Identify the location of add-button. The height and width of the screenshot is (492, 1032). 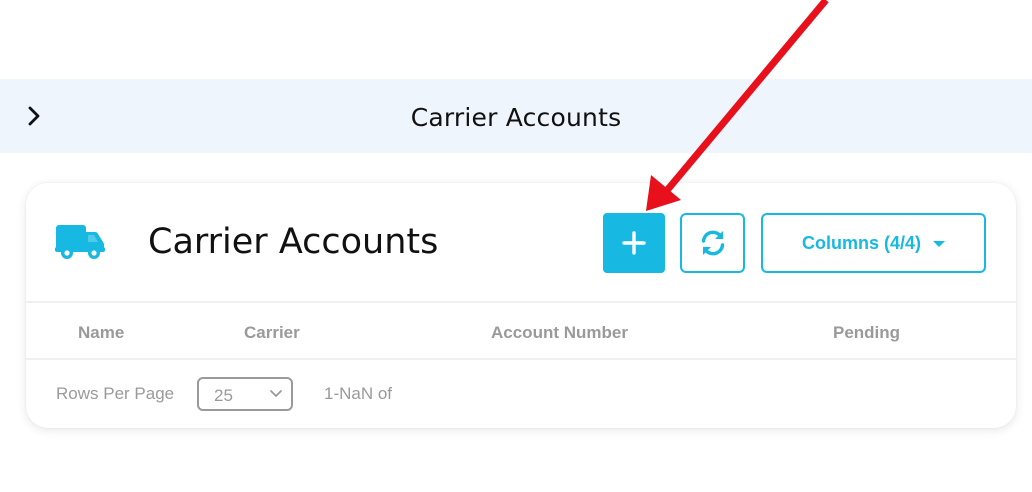
(634, 243).